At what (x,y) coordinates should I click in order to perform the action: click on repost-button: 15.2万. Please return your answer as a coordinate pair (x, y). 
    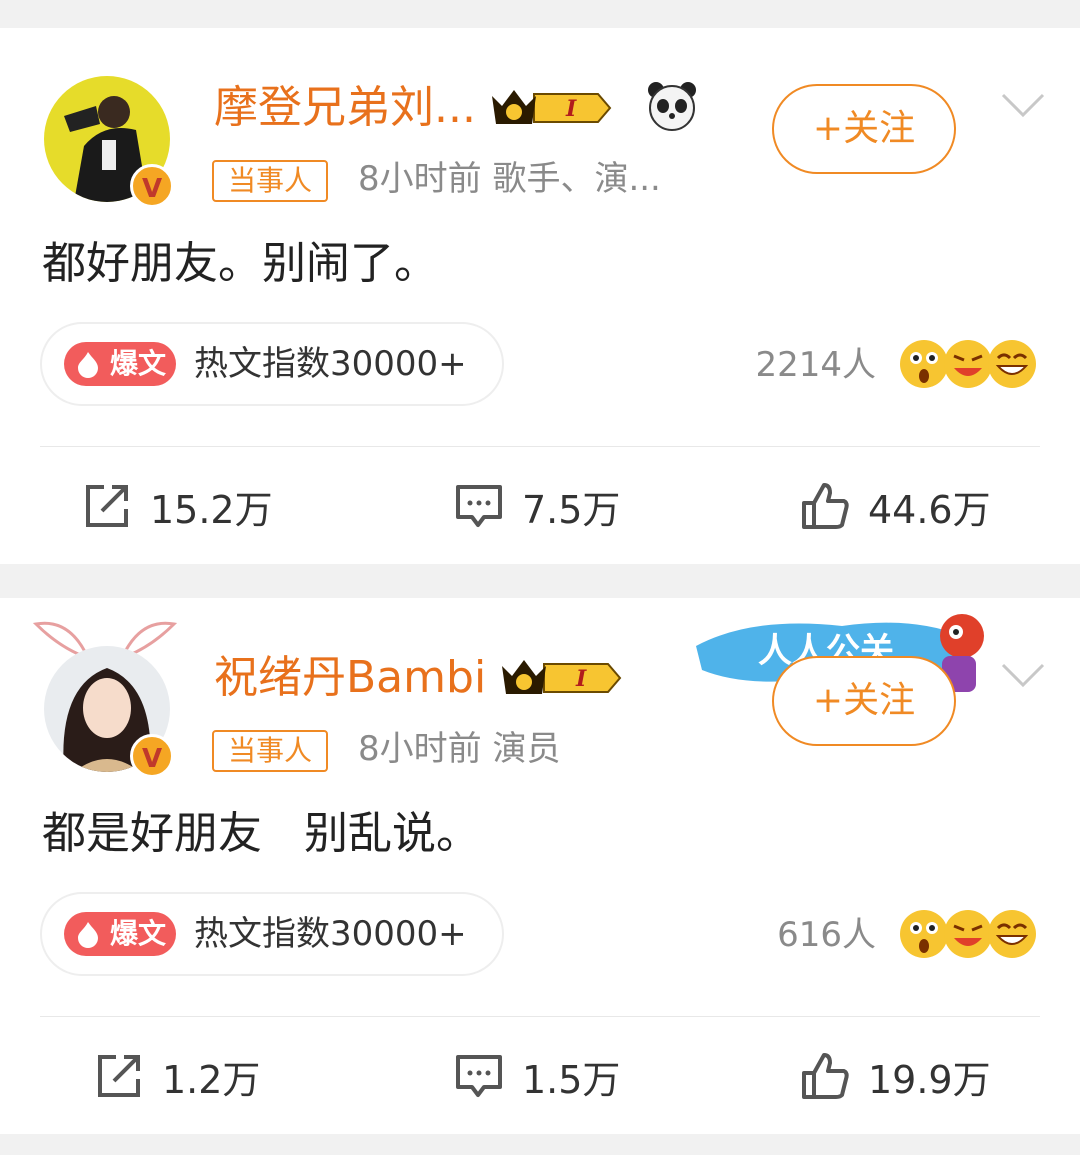
    Looking at the image, I should click on (177, 506).